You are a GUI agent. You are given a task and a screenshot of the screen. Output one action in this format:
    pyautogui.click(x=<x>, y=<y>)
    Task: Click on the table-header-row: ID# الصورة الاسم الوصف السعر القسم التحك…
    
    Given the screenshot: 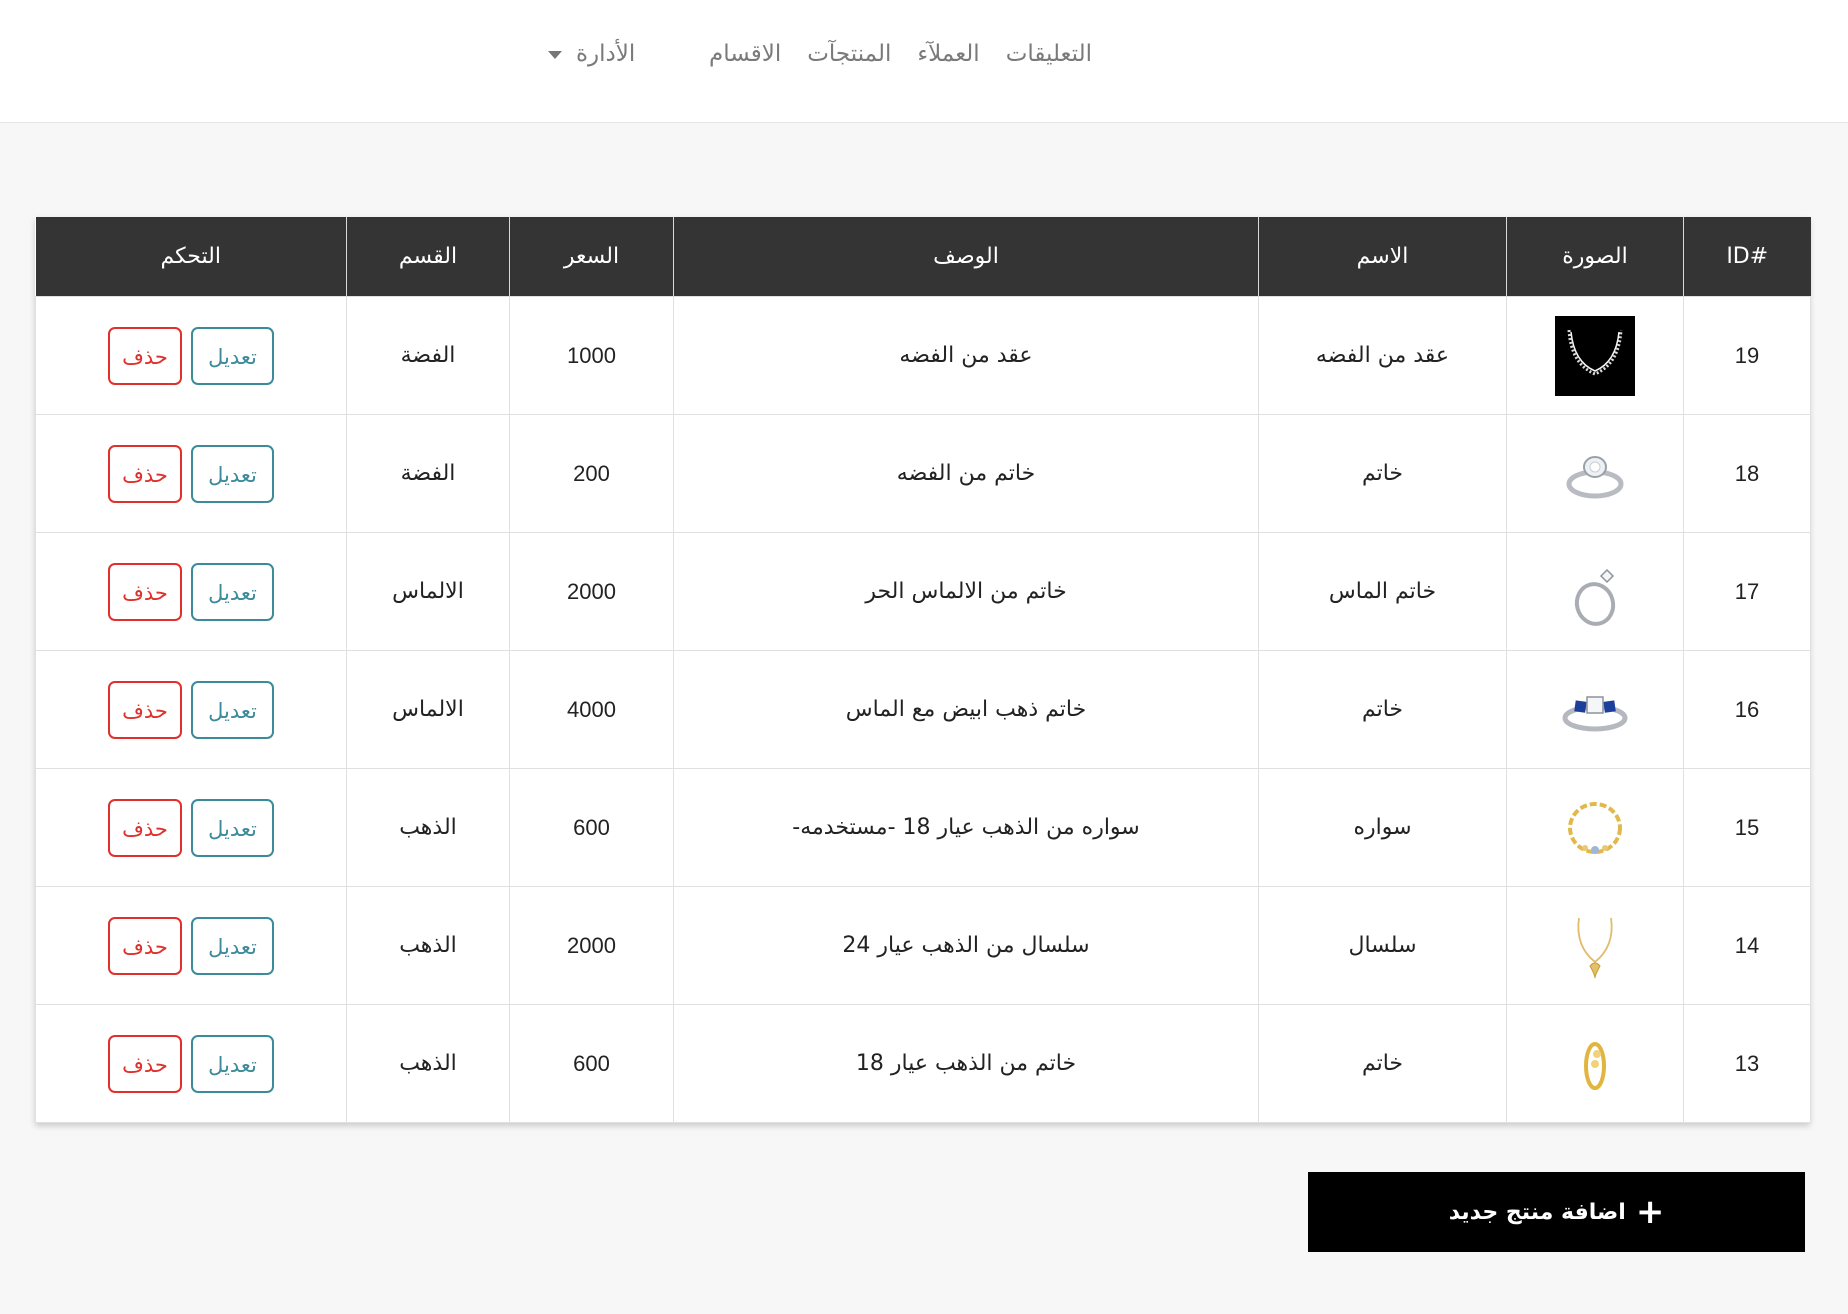 What is the action you would take?
    pyautogui.click(x=923, y=257)
    